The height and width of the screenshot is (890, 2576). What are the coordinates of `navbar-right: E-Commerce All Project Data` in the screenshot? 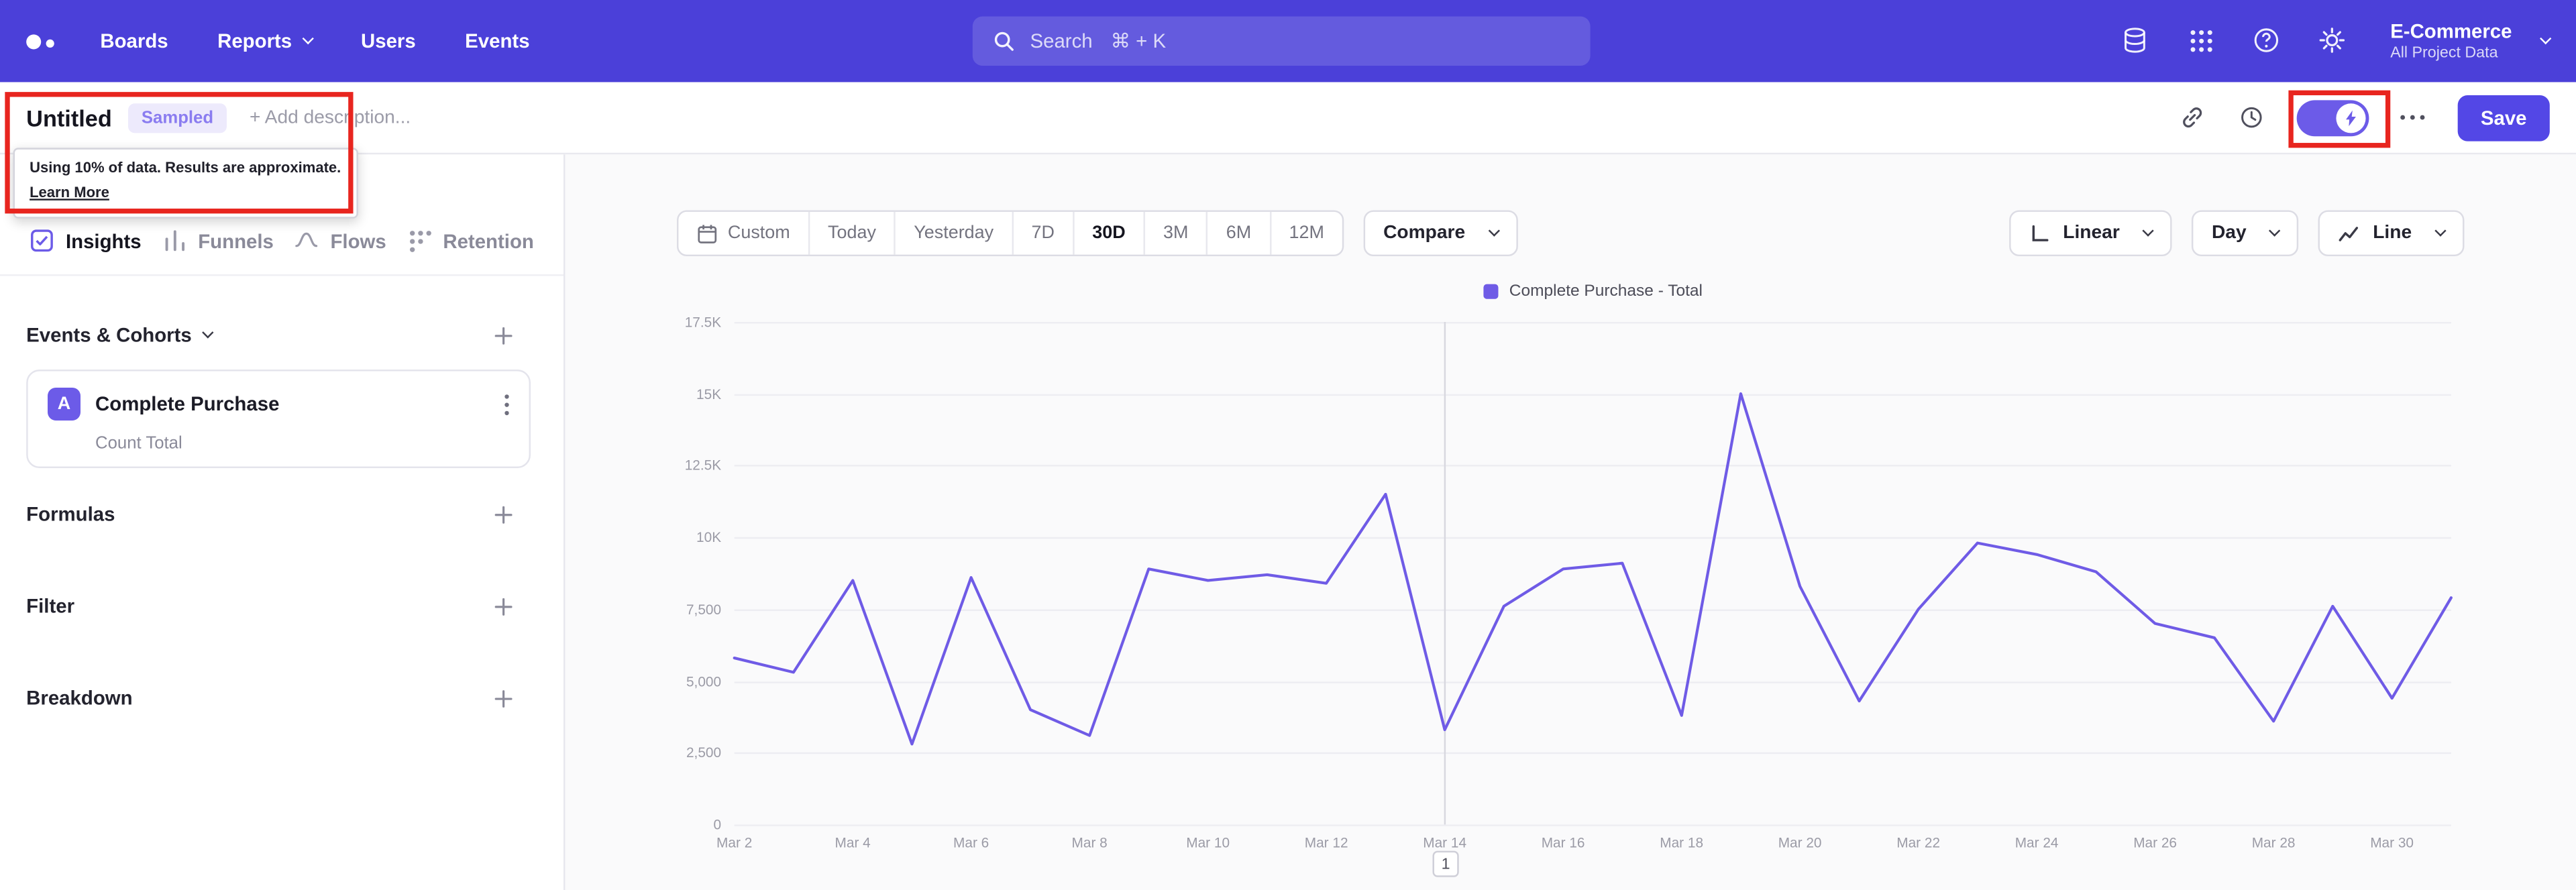 It's located at (2336, 41).